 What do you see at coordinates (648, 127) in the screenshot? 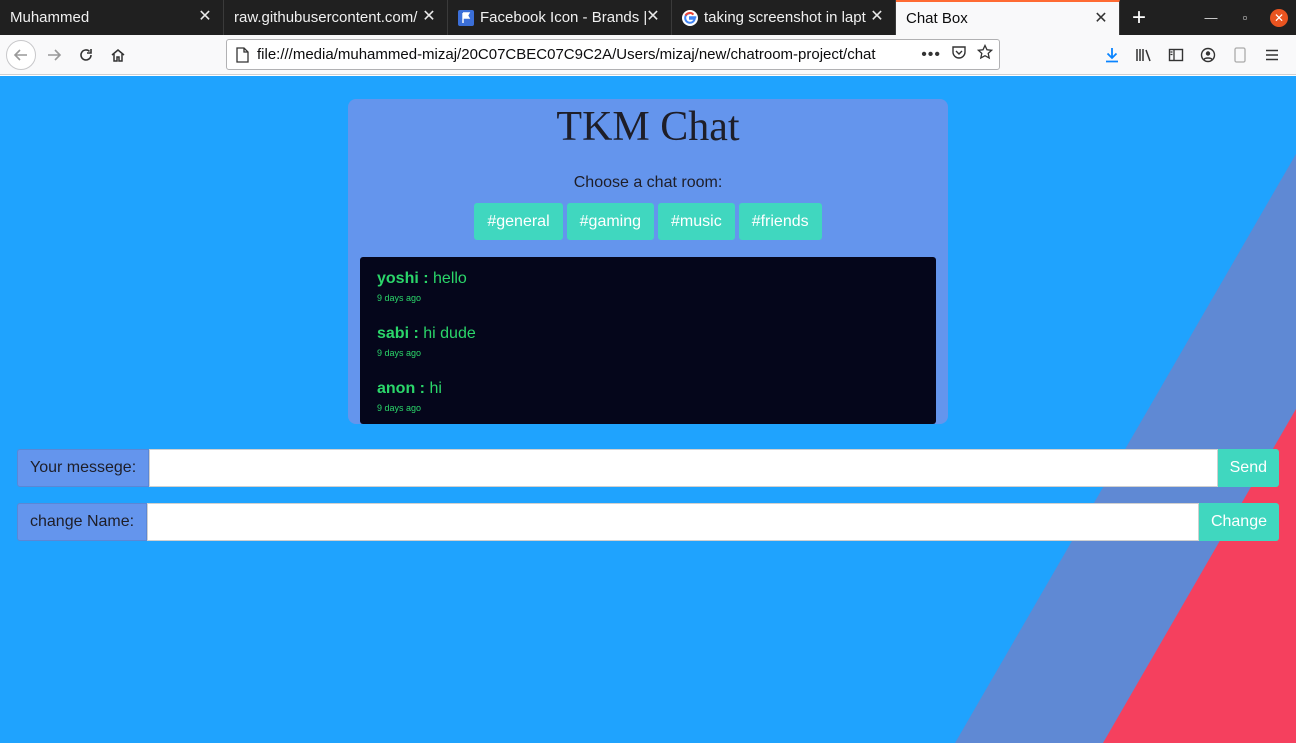
I see `page-title: TKM Chat` at bounding box center [648, 127].